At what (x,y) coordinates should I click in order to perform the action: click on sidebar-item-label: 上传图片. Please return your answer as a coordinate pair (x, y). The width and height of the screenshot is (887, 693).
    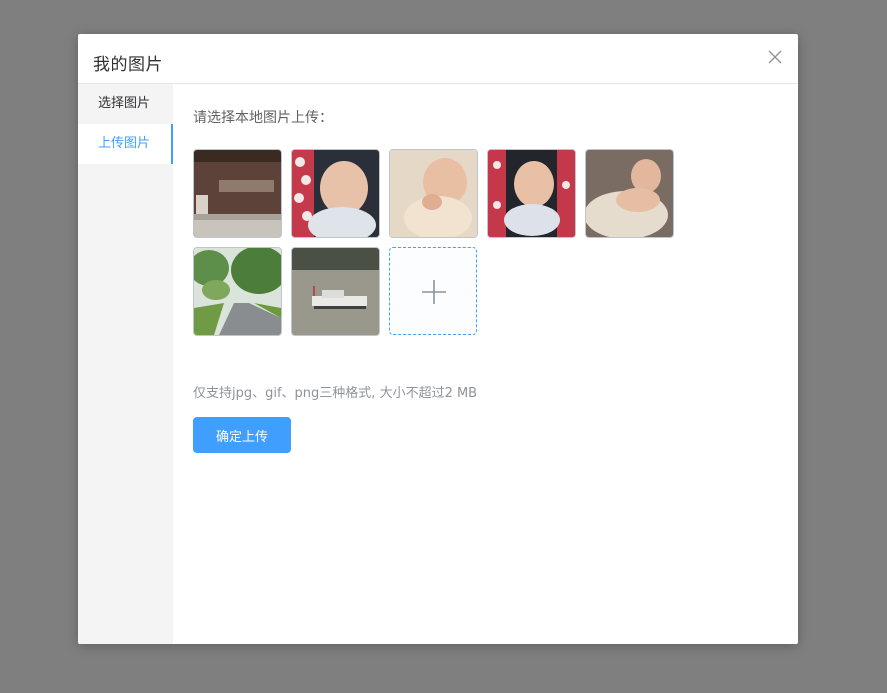
    Looking at the image, I should click on (124, 143).